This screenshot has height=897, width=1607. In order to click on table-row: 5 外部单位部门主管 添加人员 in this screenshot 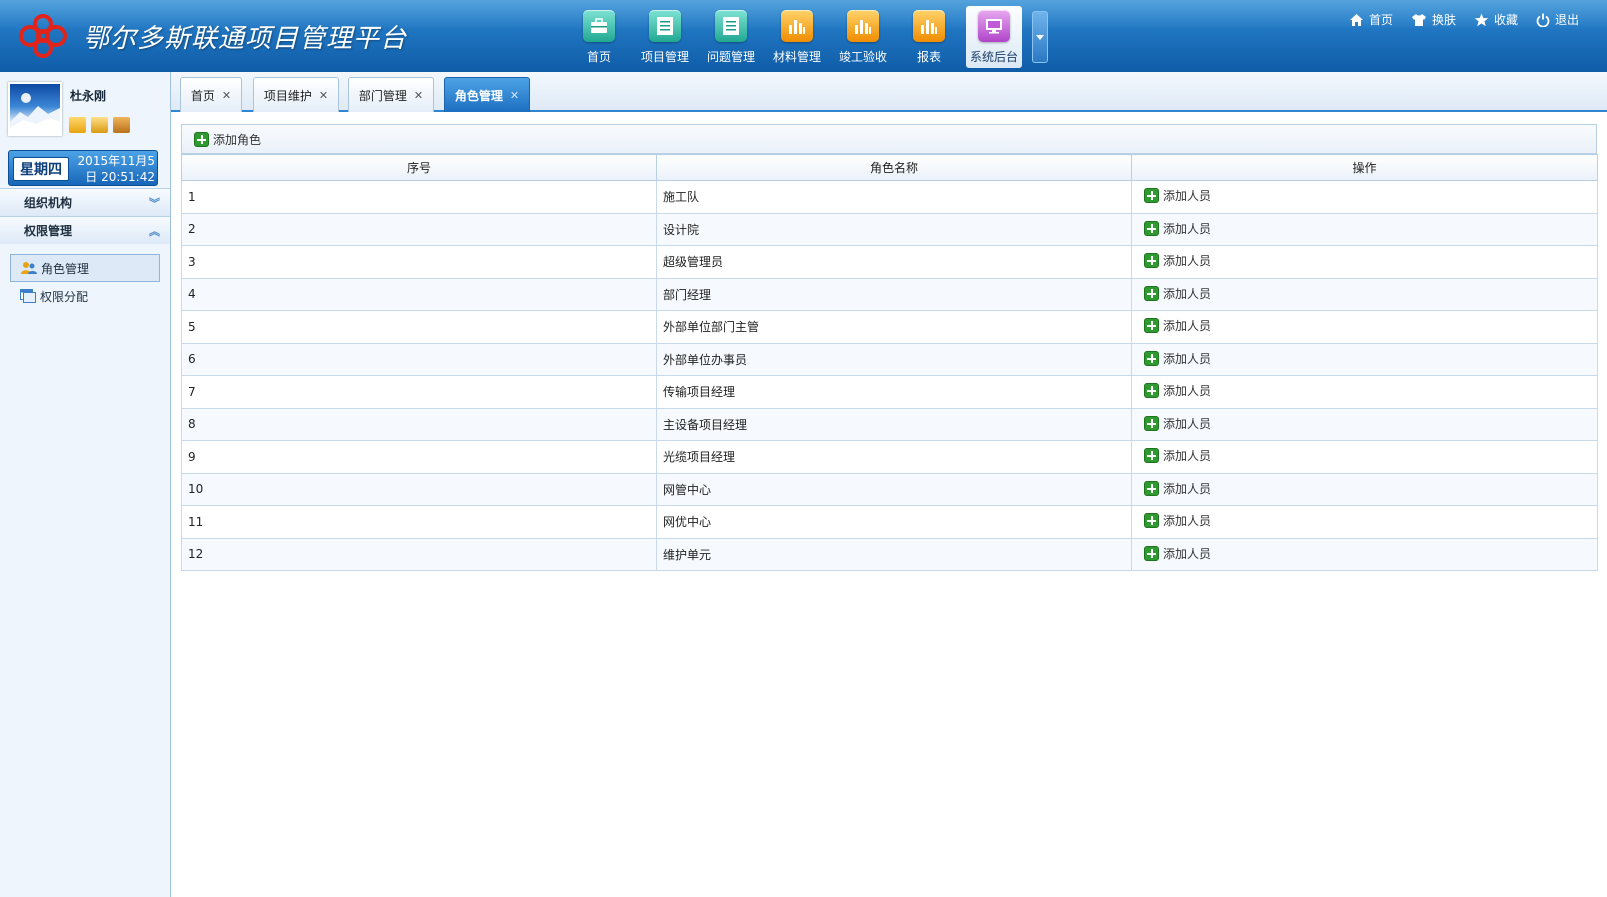, I will do `click(889, 327)`.